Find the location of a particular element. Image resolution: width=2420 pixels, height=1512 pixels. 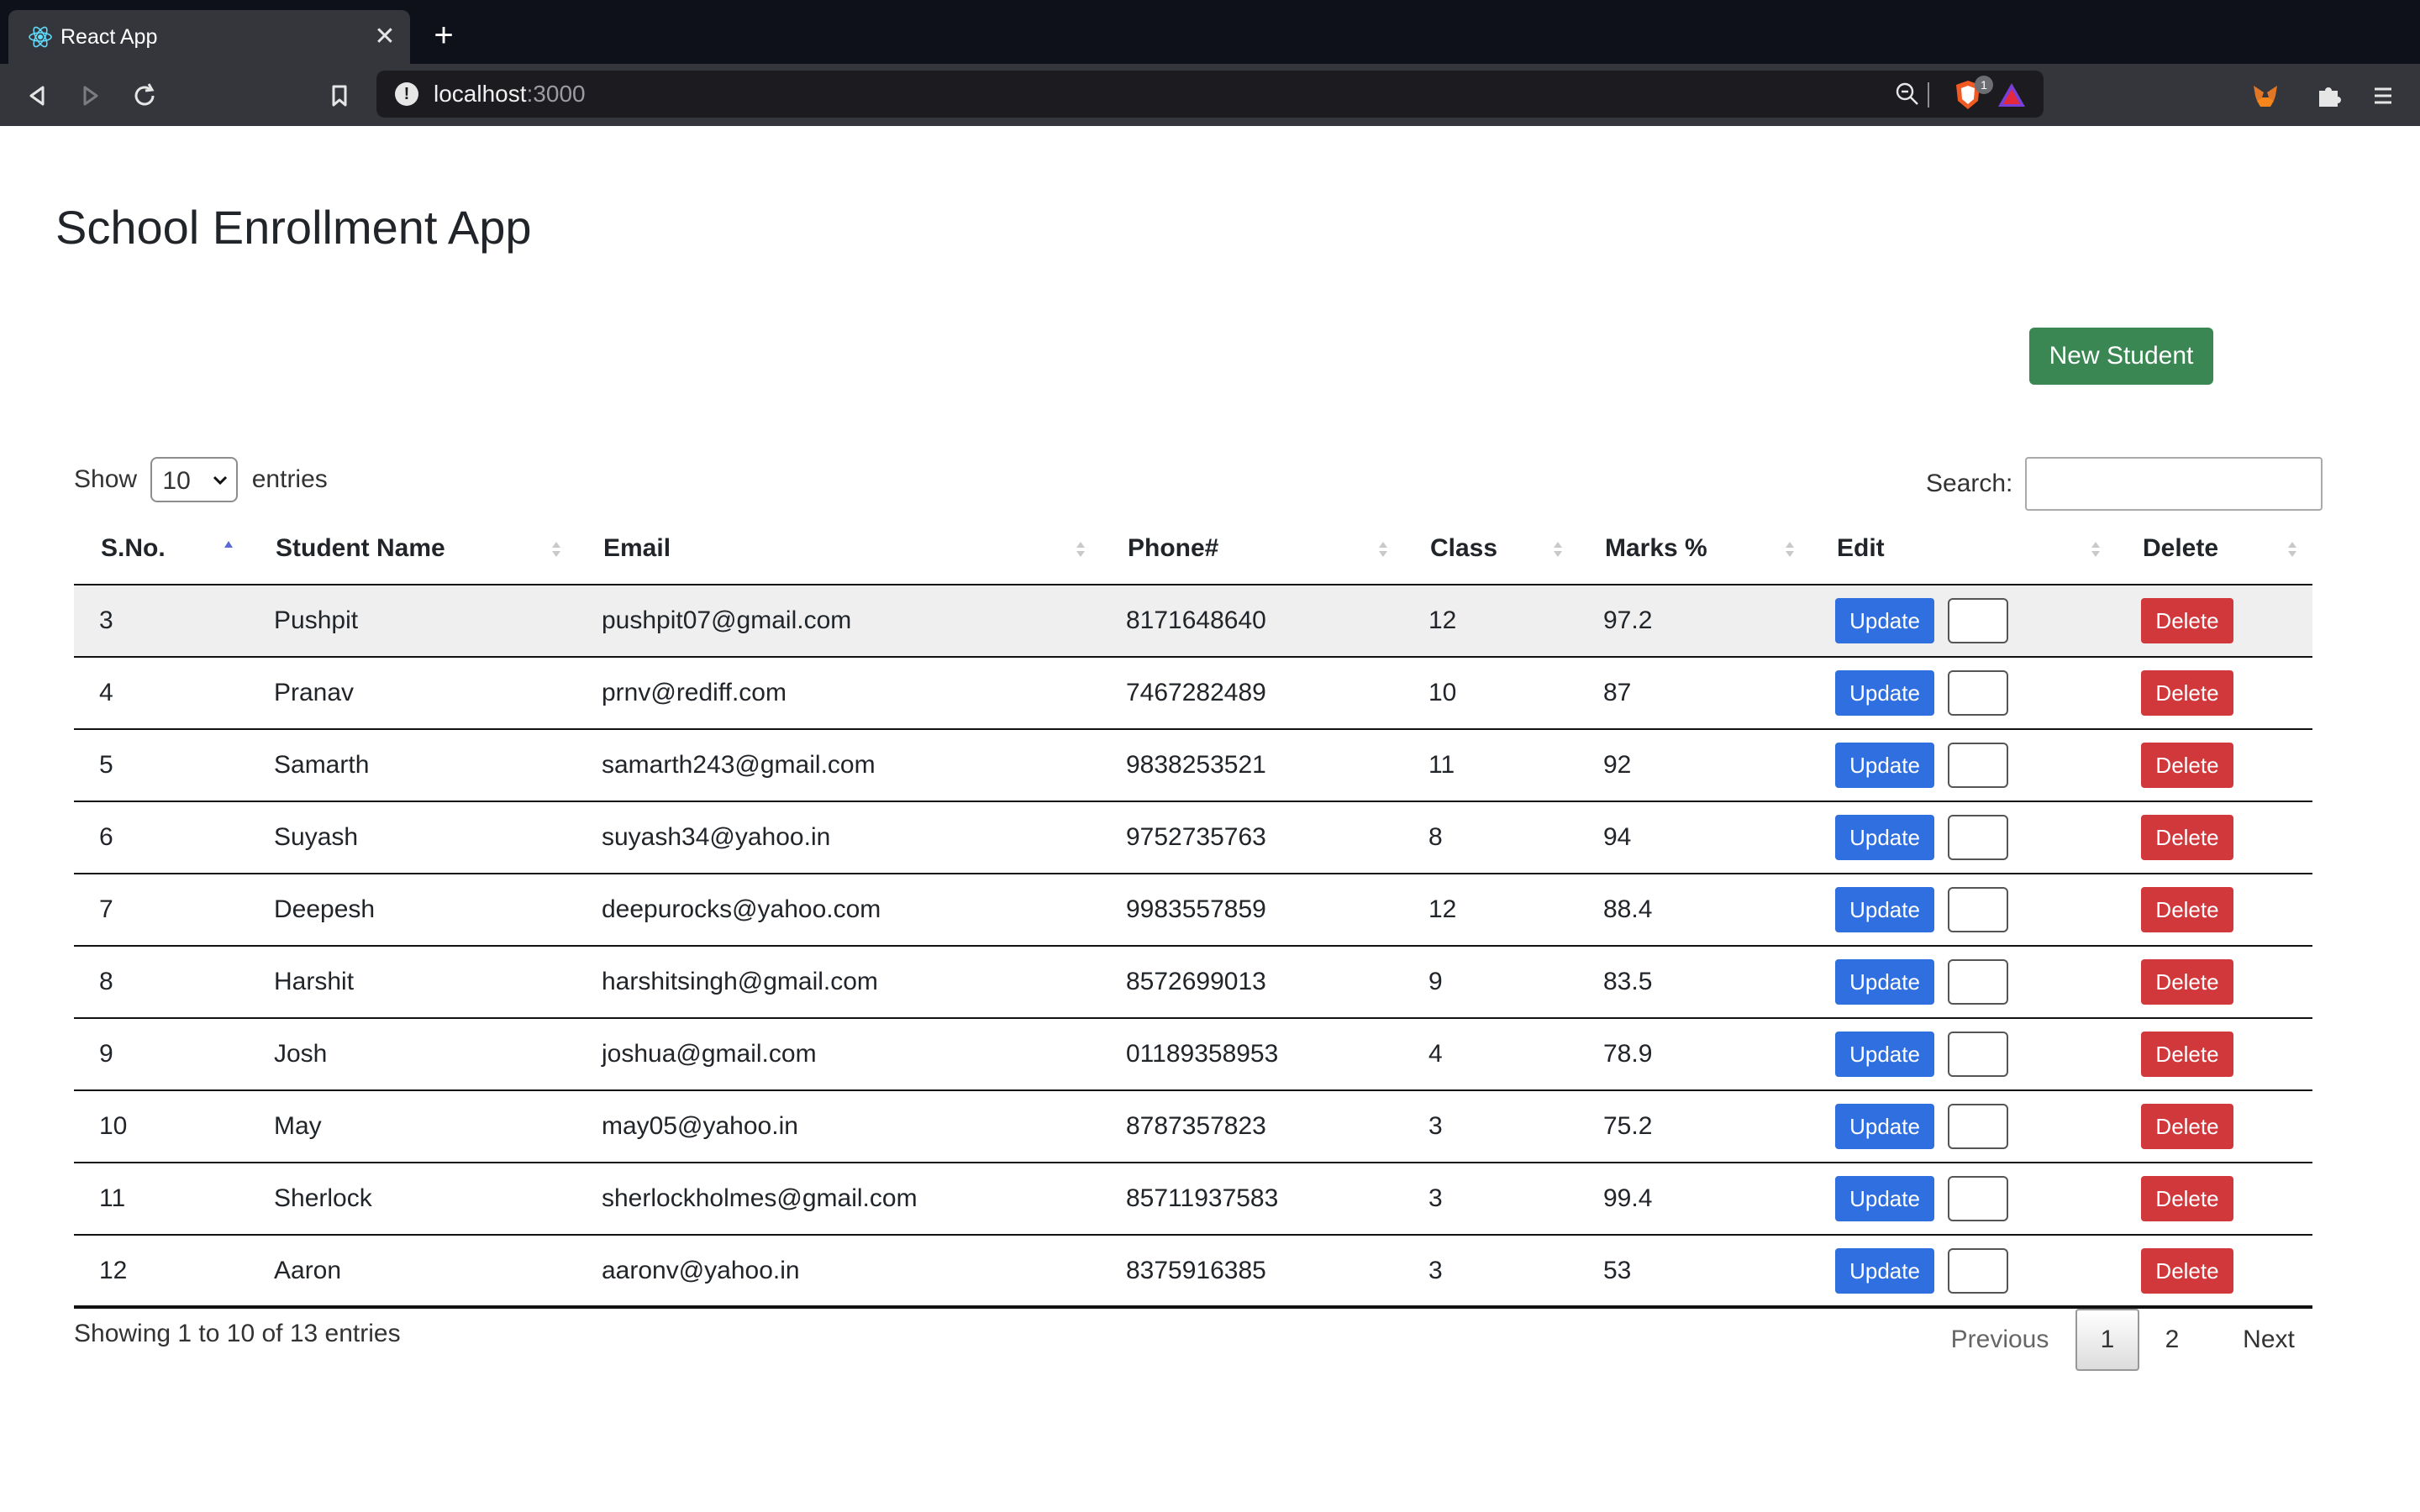

bookmark-icon is located at coordinates (339, 96).